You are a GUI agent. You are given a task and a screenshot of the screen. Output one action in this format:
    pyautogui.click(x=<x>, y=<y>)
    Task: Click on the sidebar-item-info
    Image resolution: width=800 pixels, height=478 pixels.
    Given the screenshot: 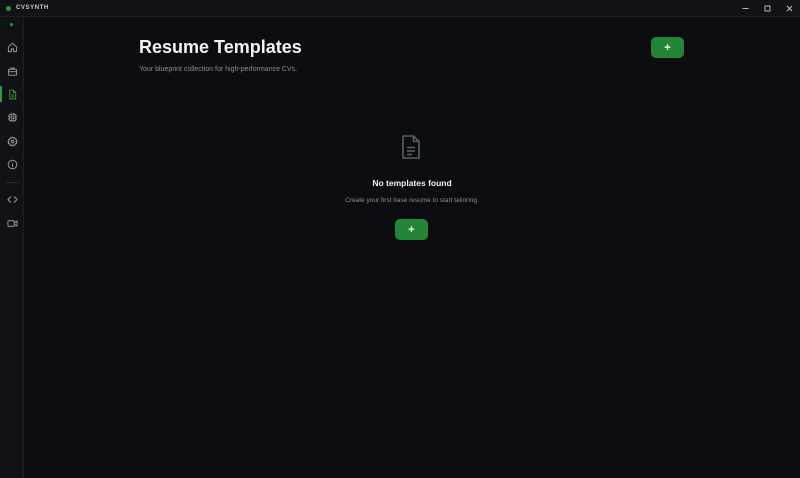 What is the action you would take?
    pyautogui.click(x=12, y=164)
    